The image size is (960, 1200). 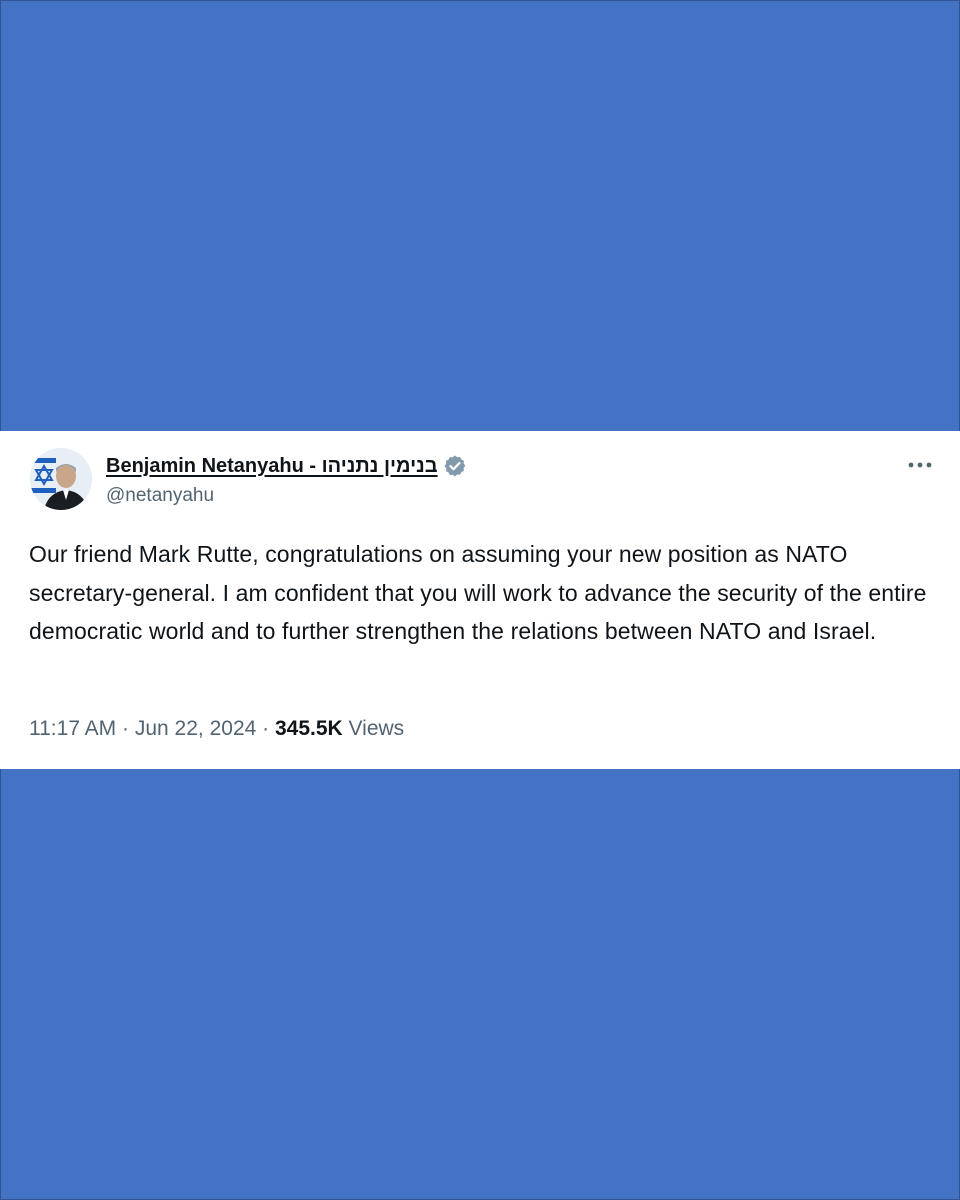 What do you see at coordinates (72, 728) in the screenshot?
I see `tweet-time: 11:17 AM` at bounding box center [72, 728].